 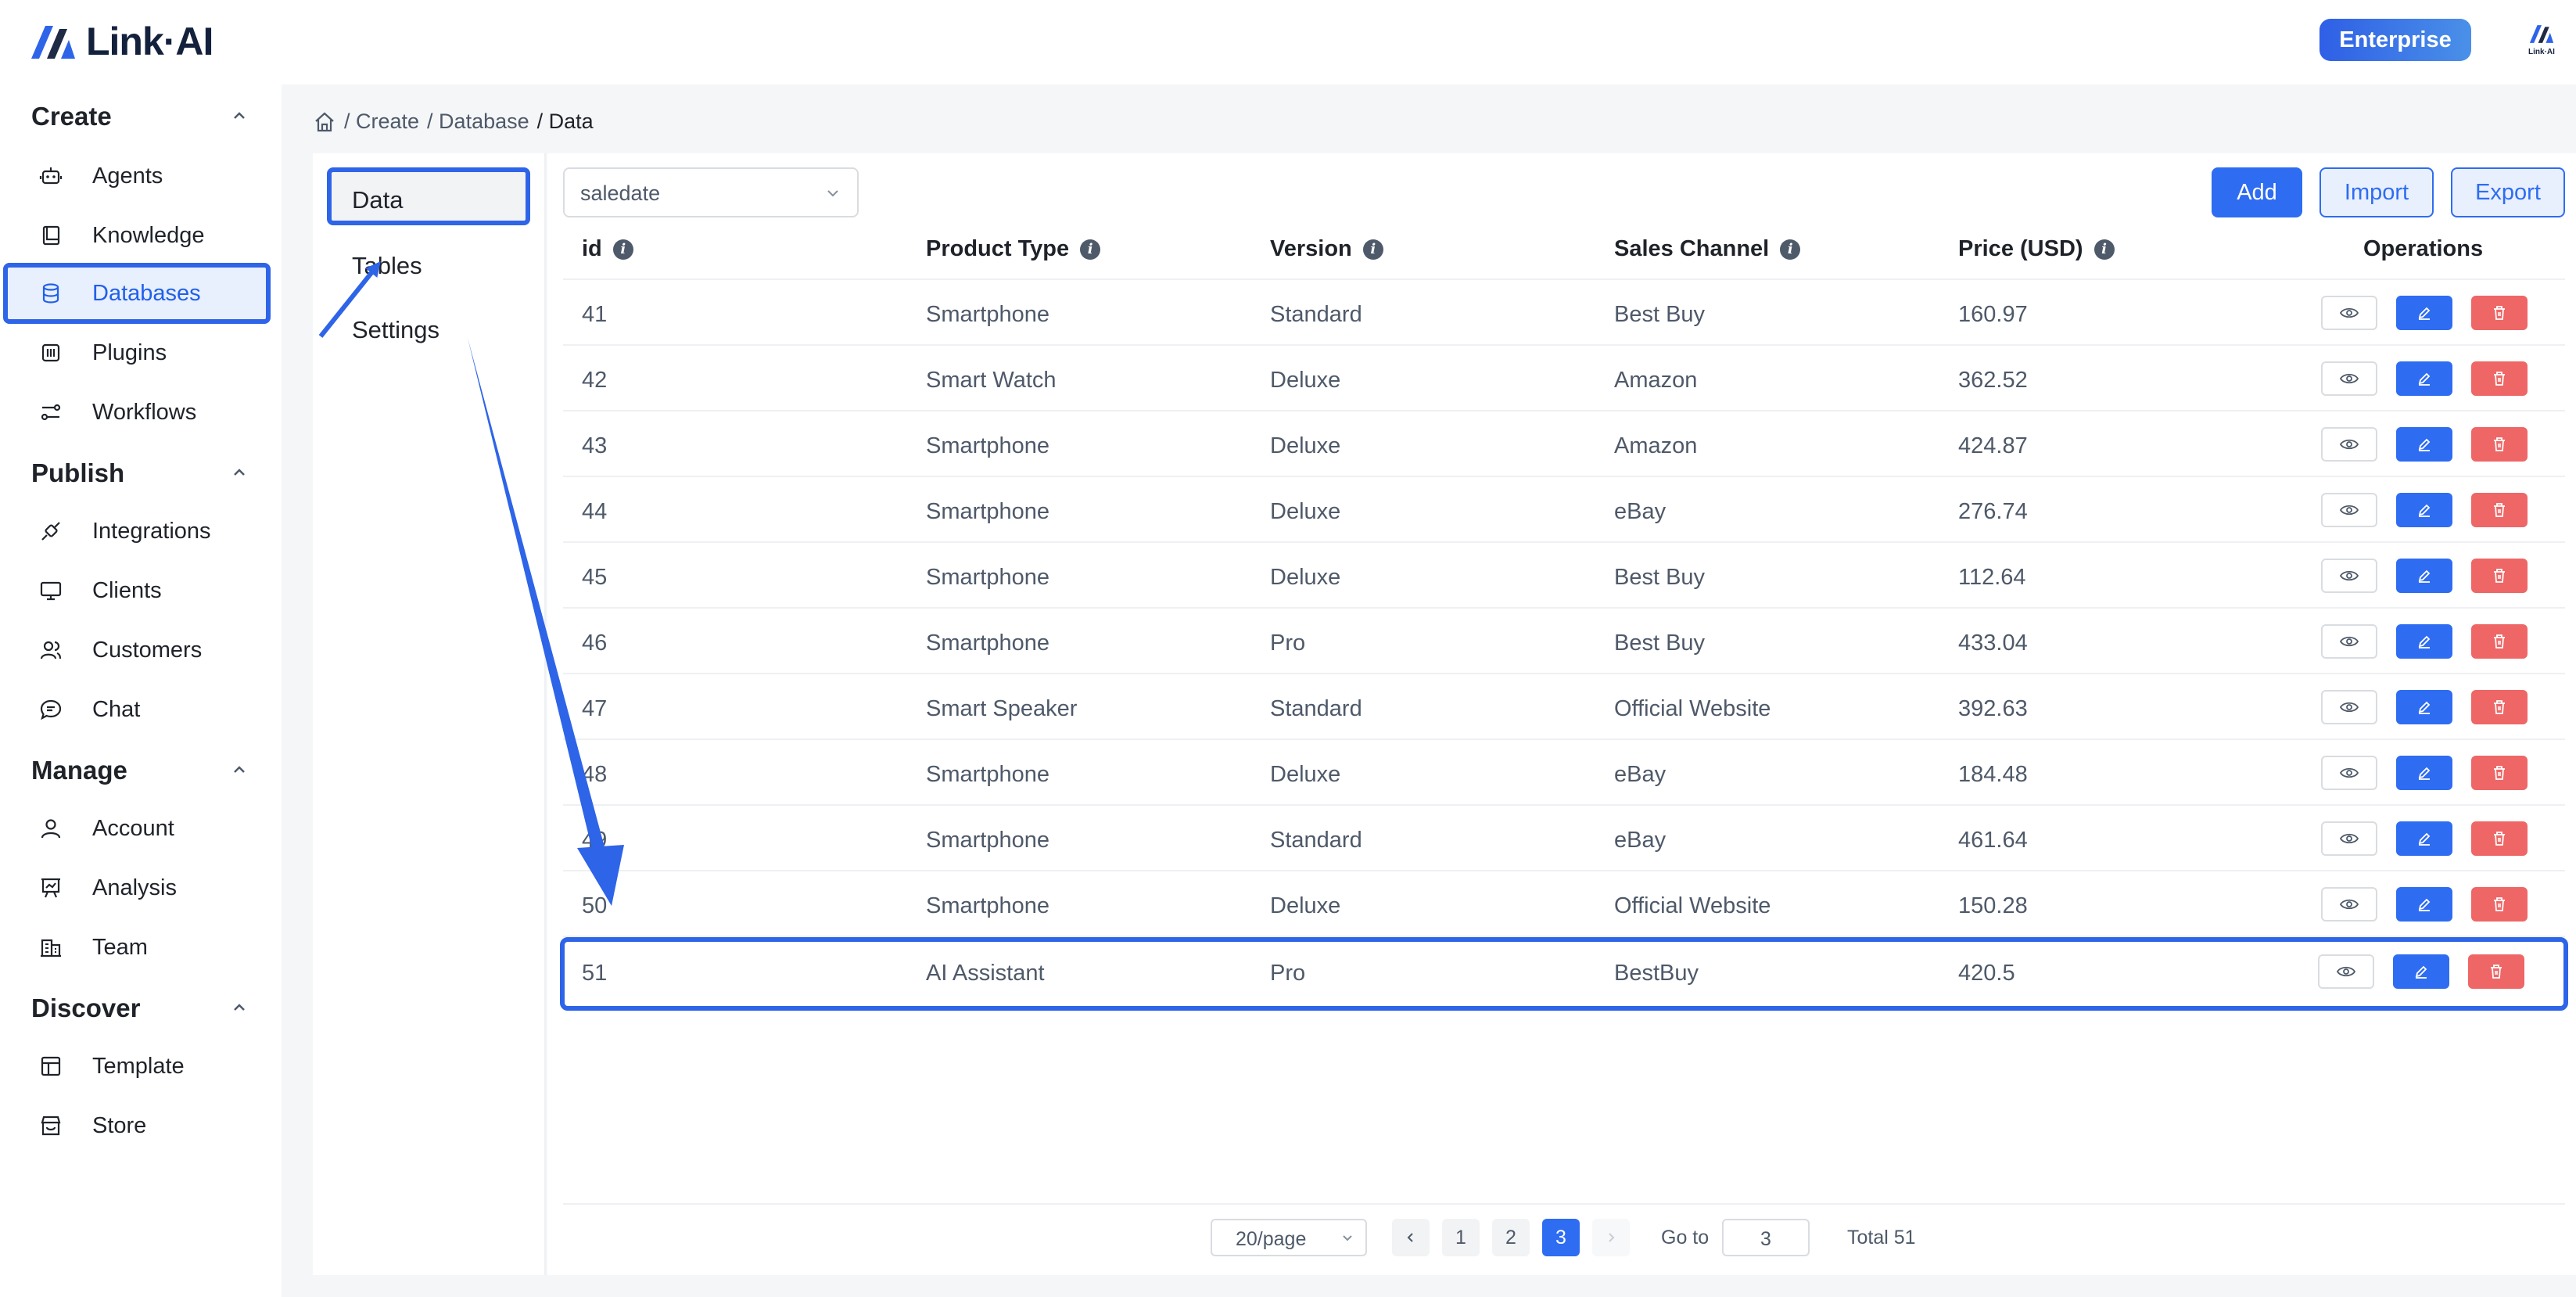 What do you see at coordinates (137, 235) in the screenshot?
I see `sidebar-item-knowledge: Knowledge` at bounding box center [137, 235].